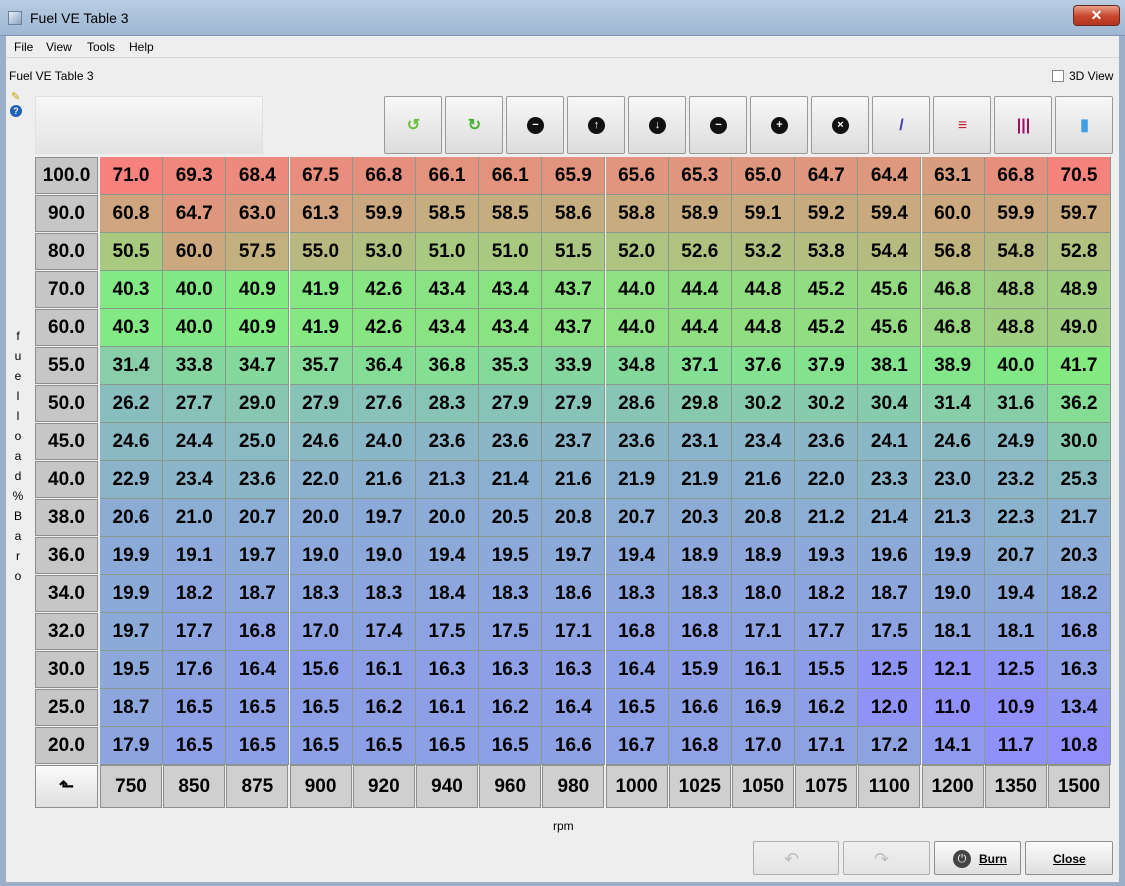 The width and height of the screenshot is (1125, 886). I want to click on row-header: 55.0, so click(66, 365).